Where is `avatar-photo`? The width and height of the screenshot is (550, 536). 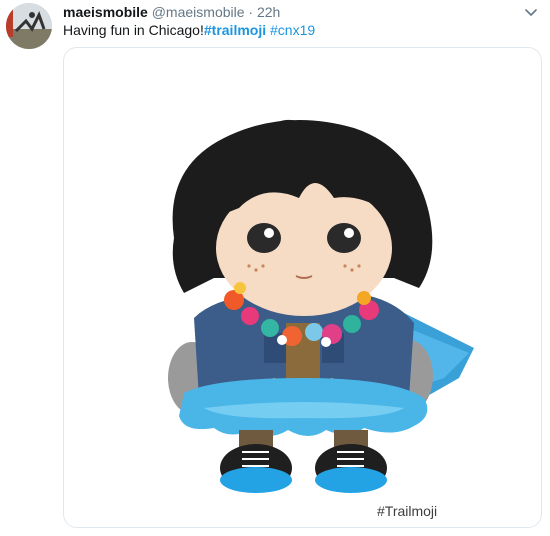 avatar-photo is located at coordinates (29, 26).